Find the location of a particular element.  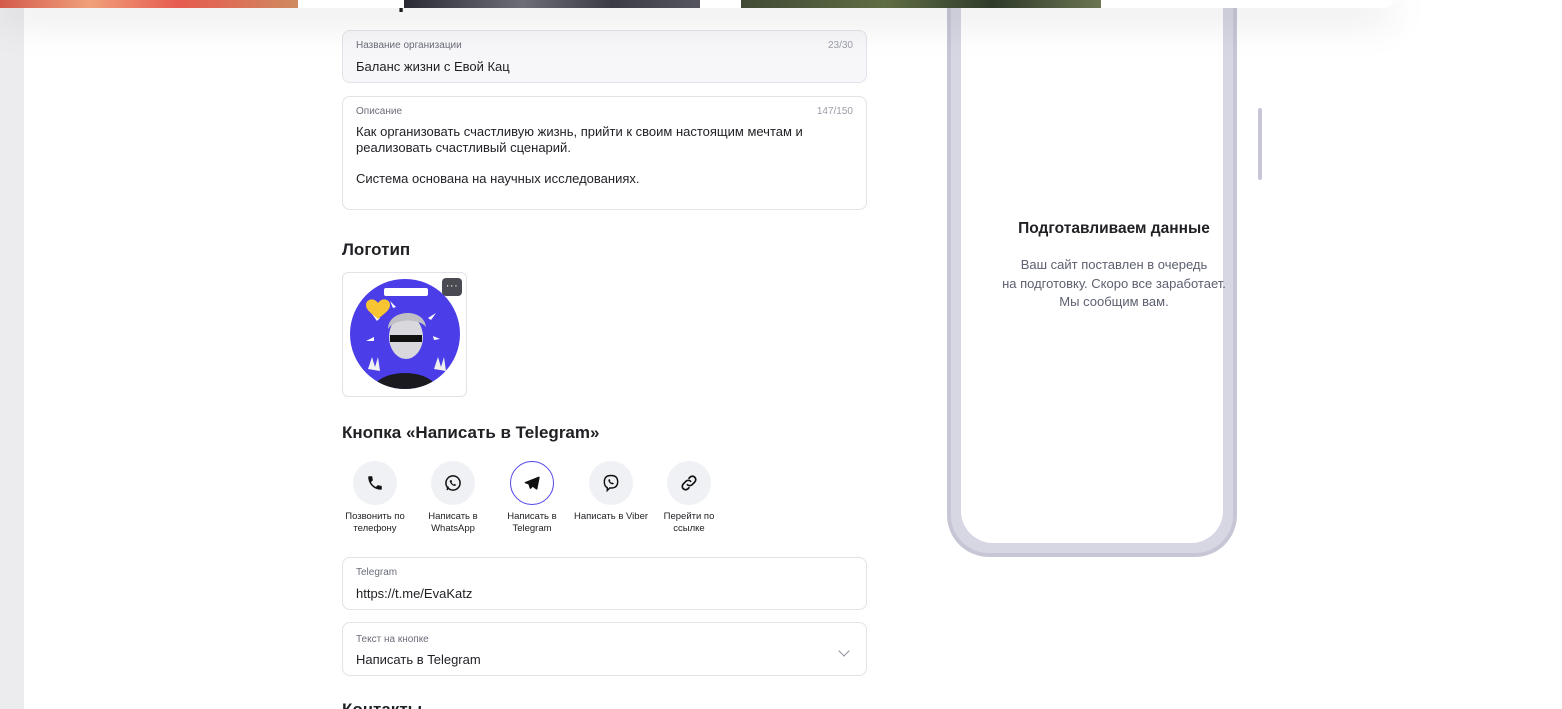

logo-card: ··· is located at coordinates (404, 334).